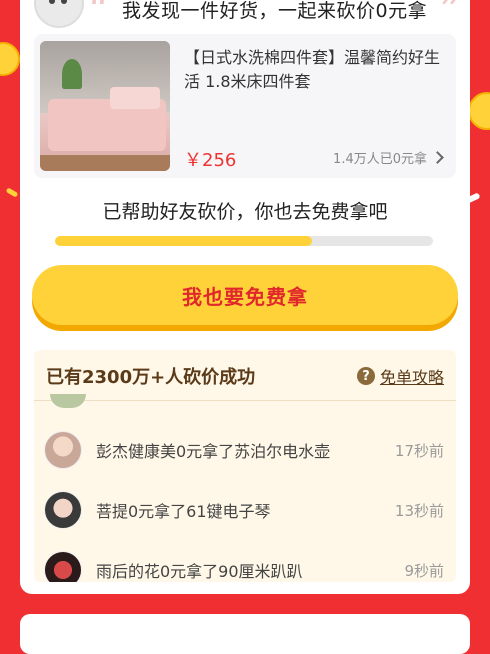 Image resolution: width=490 pixels, height=654 pixels. I want to click on feed-item-text: 雨后的花0元拿了90厘米趴趴, so click(199, 571).